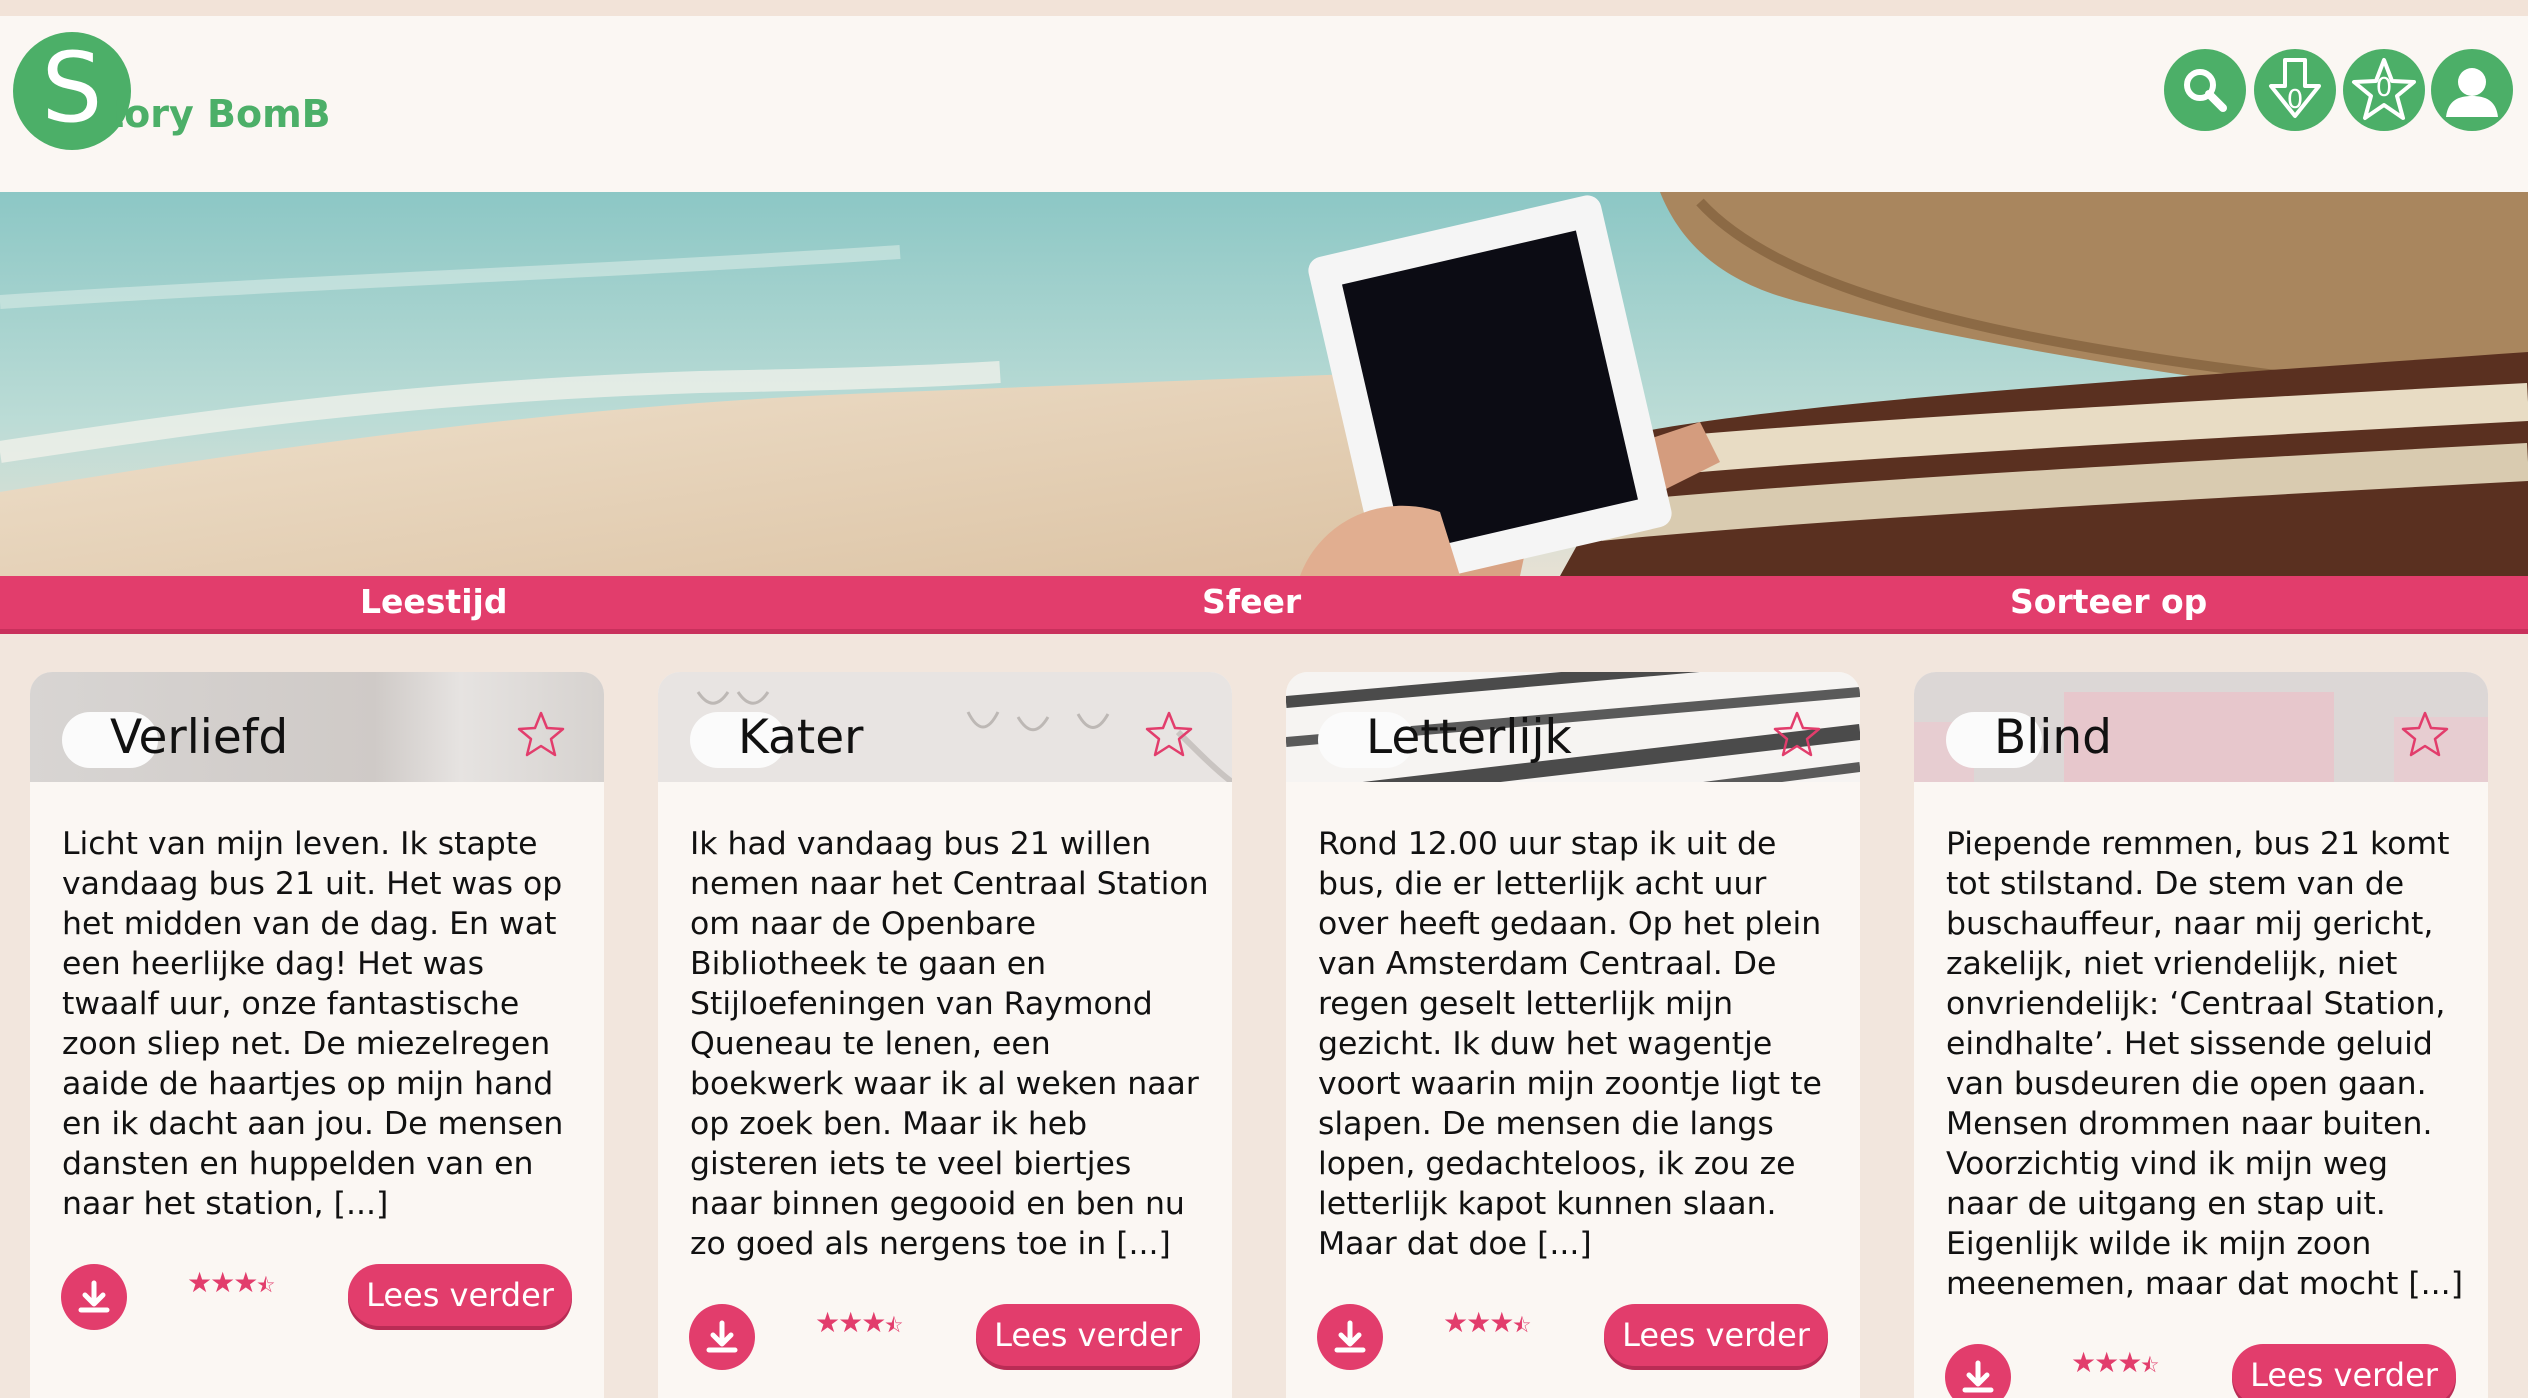 This screenshot has height=1398, width=2528. What do you see at coordinates (2295, 100) in the screenshot?
I see `downloads-count: 0` at bounding box center [2295, 100].